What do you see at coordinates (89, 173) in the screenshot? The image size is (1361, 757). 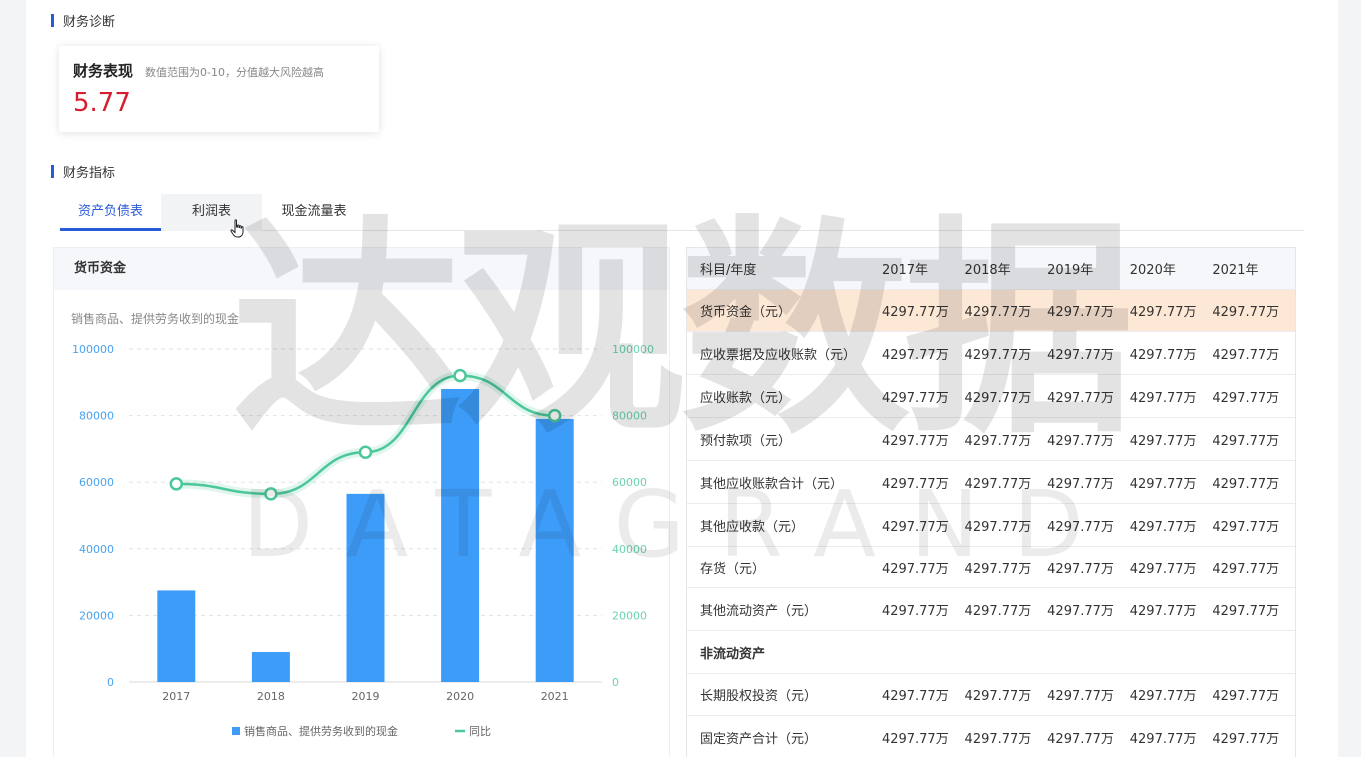 I see `section-title-text: 财务指标` at bounding box center [89, 173].